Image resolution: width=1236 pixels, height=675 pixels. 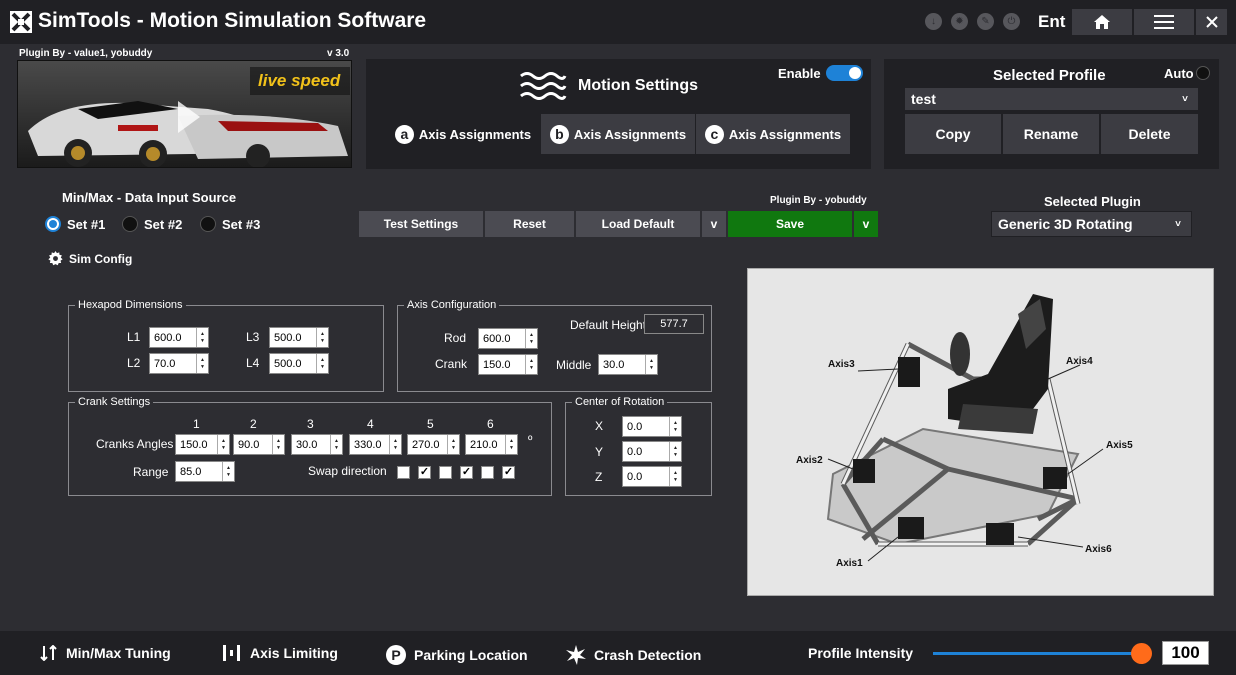 What do you see at coordinates (985, 21) in the screenshot?
I see `edit-icon: ✎` at bounding box center [985, 21].